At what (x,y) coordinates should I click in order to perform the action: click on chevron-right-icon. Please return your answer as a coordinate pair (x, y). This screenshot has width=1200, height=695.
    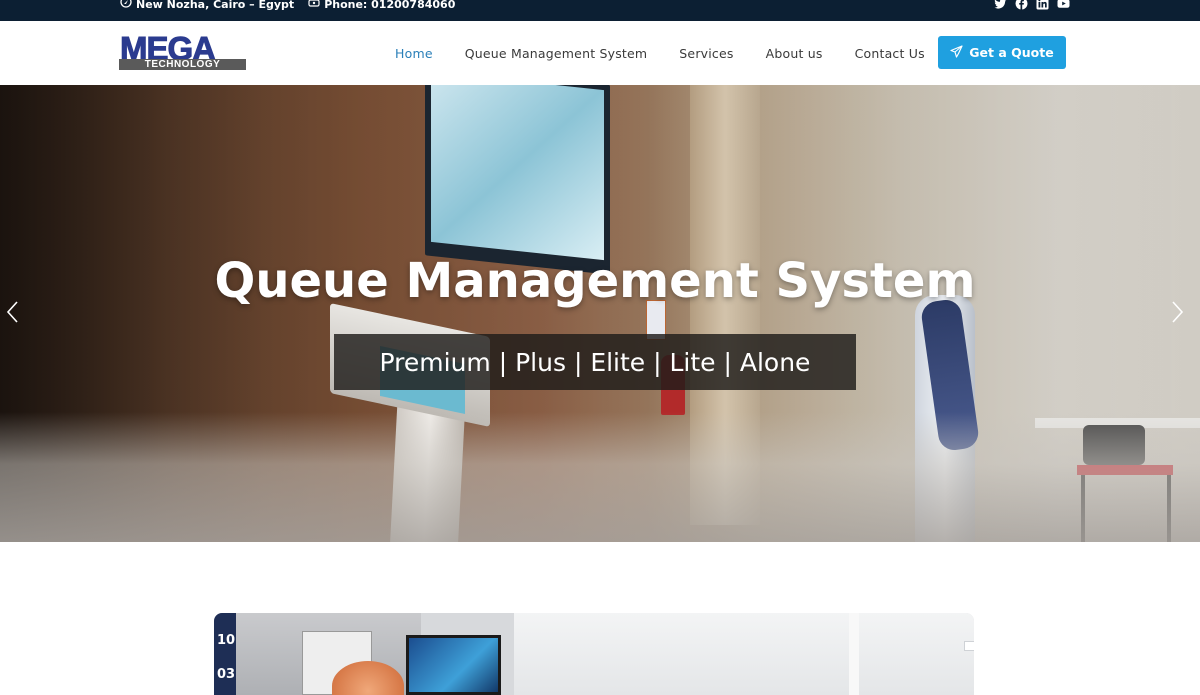
    Looking at the image, I should click on (1178, 312).